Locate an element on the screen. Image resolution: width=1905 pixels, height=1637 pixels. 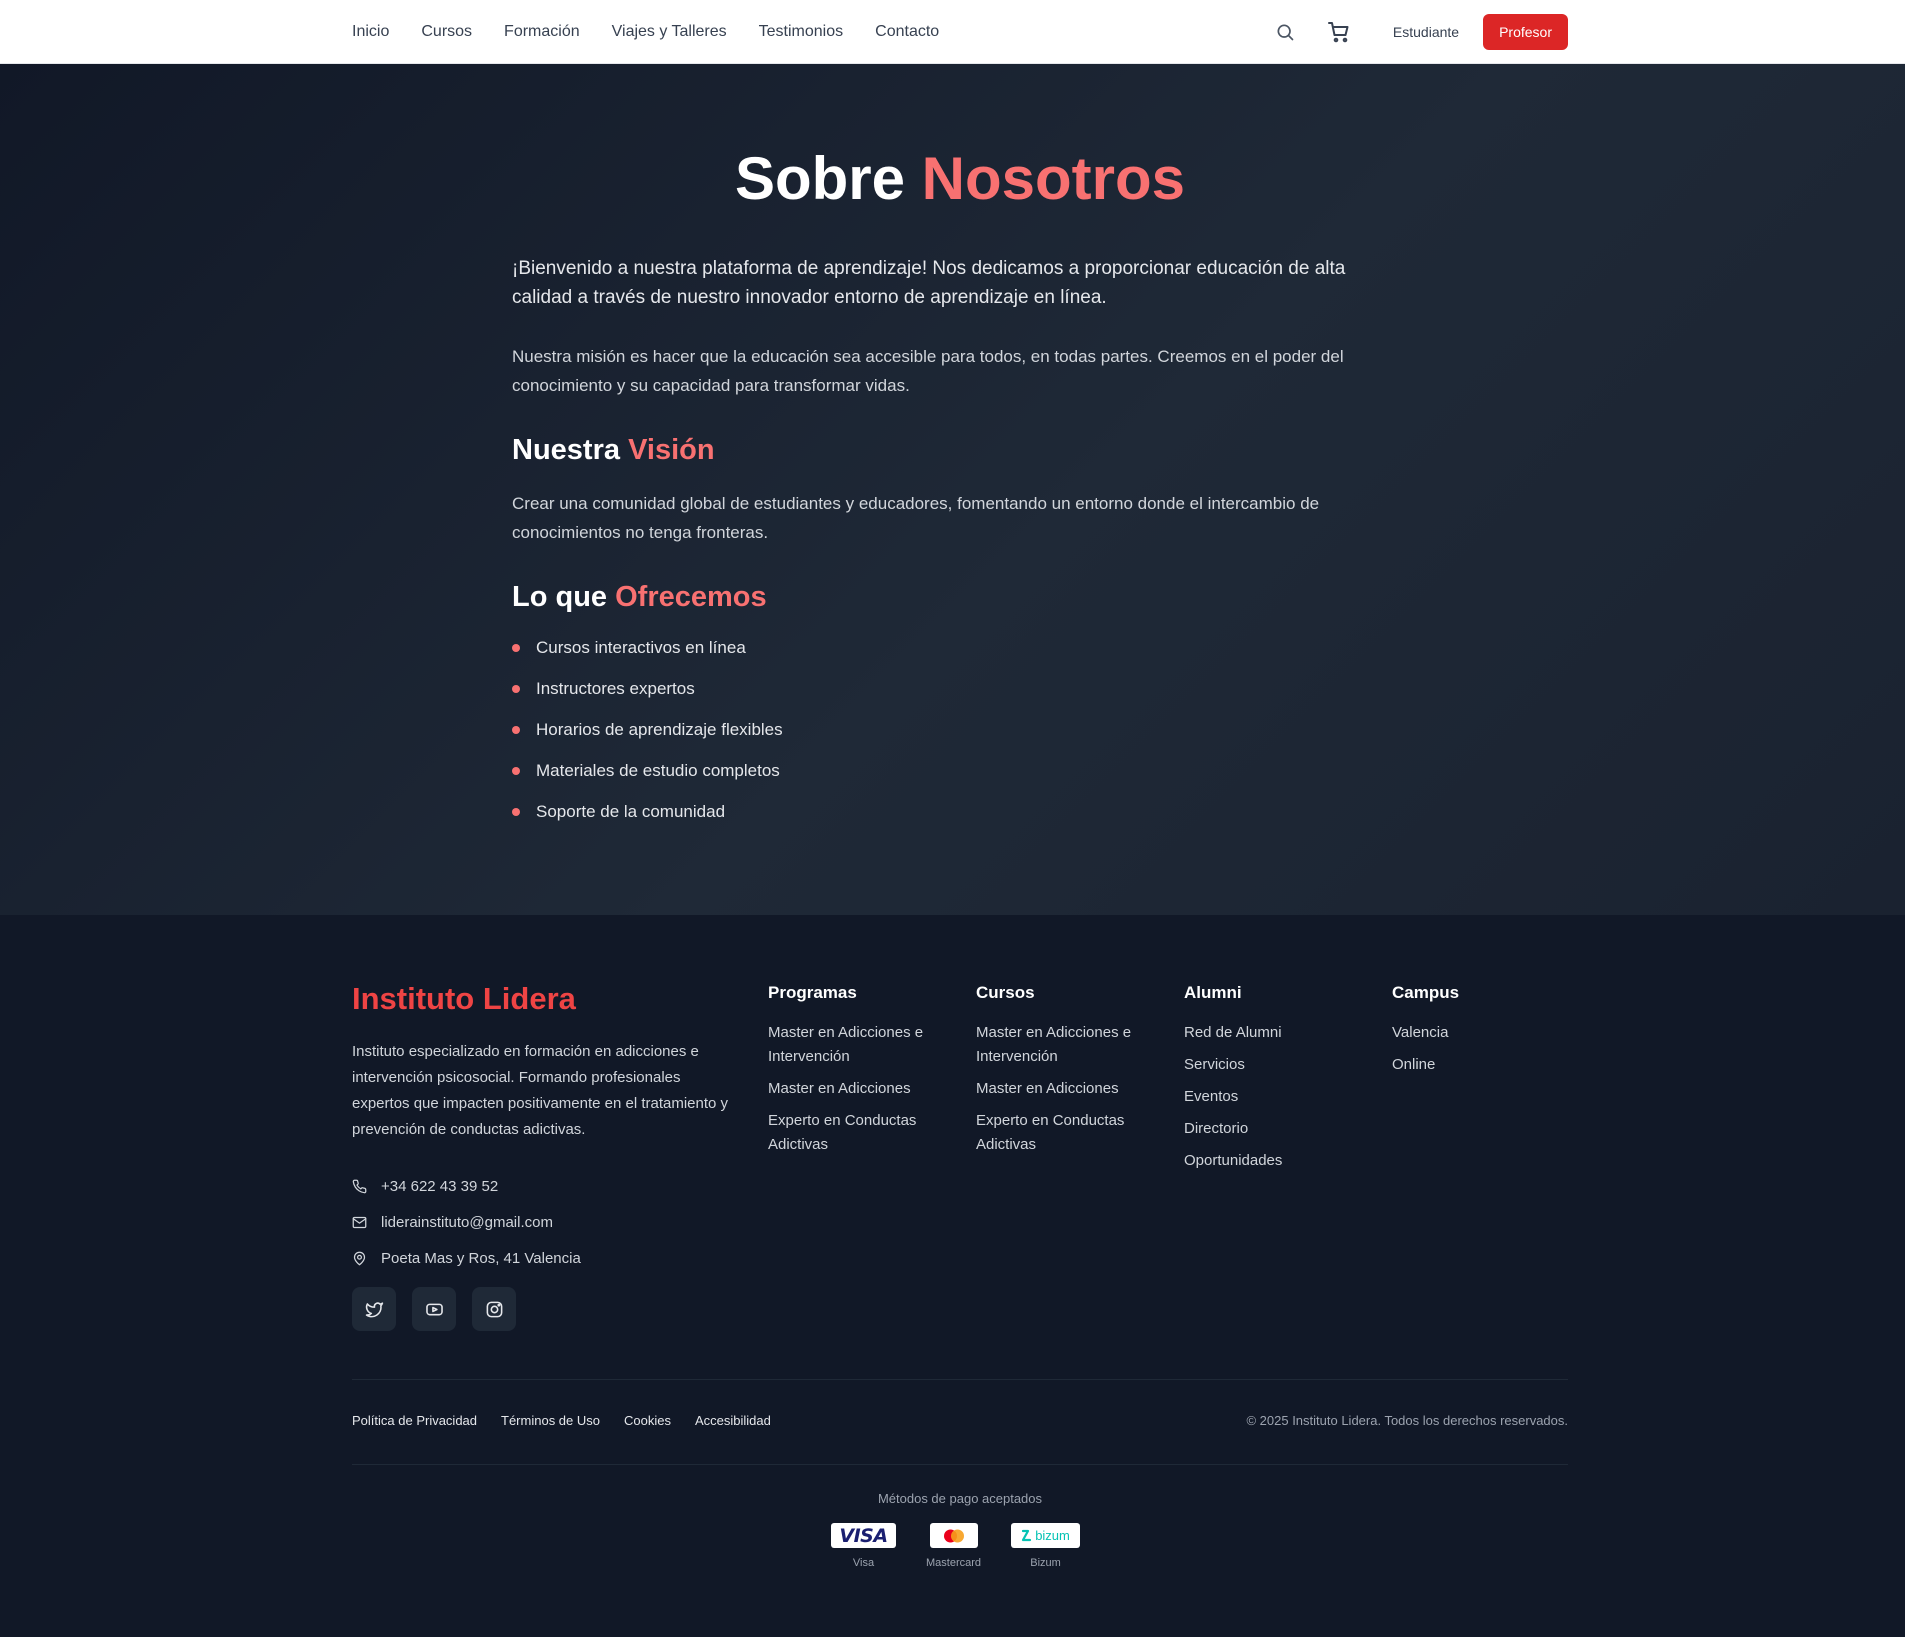
twitter-icon is located at coordinates (374, 1309).